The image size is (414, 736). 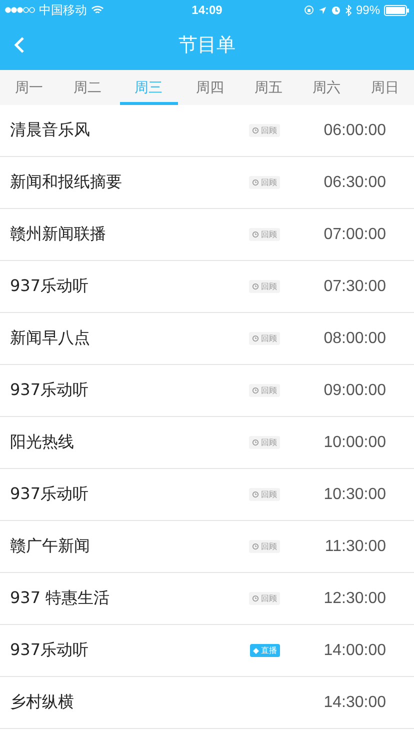 What do you see at coordinates (354, 339) in the screenshot?
I see `program-time: 08:00:00` at bounding box center [354, 339].